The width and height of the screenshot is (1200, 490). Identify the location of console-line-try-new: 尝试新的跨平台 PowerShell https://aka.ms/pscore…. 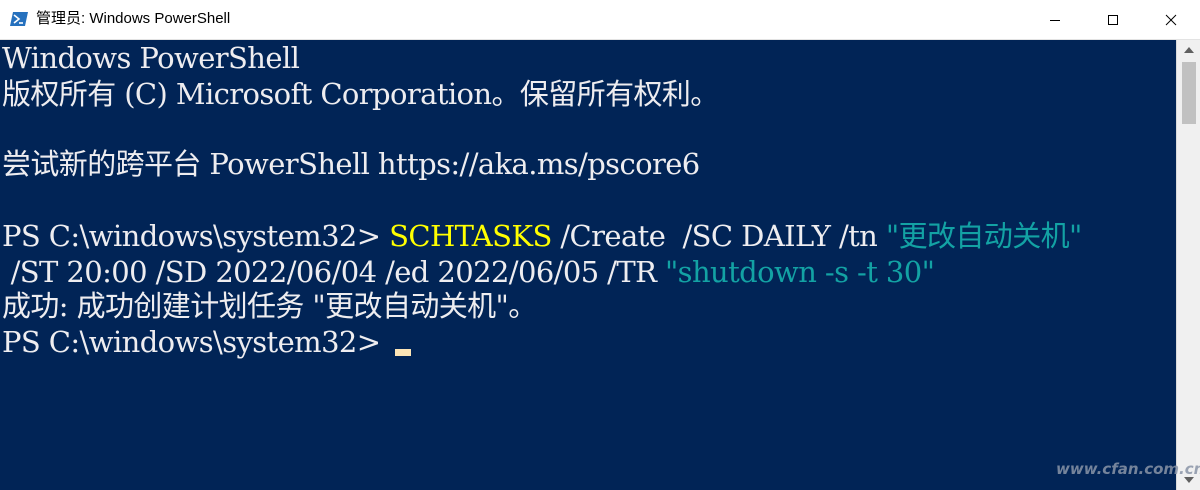
(351, 164).